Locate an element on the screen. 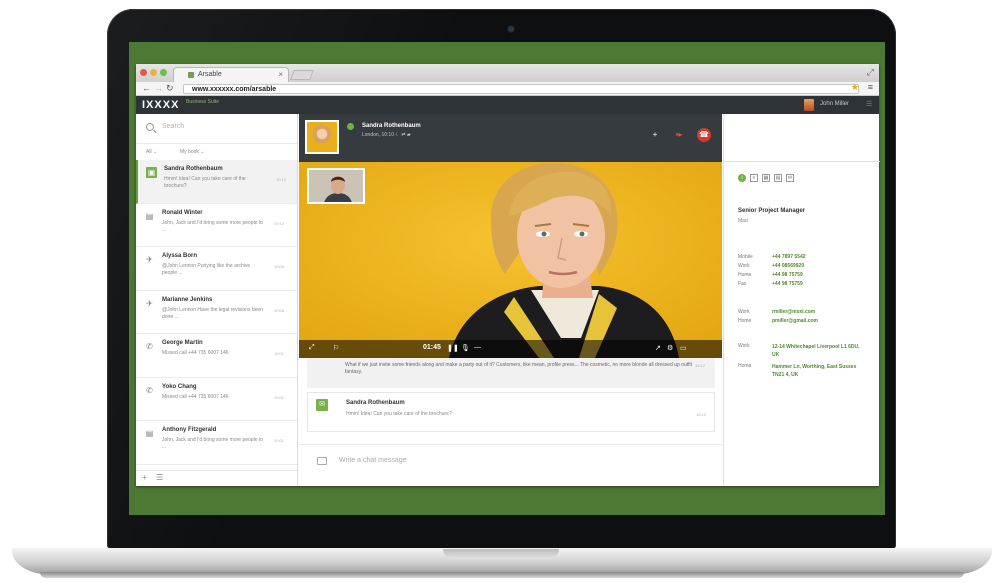  fullscreen-icon: ⤢ is located at coordinates (870, 72).